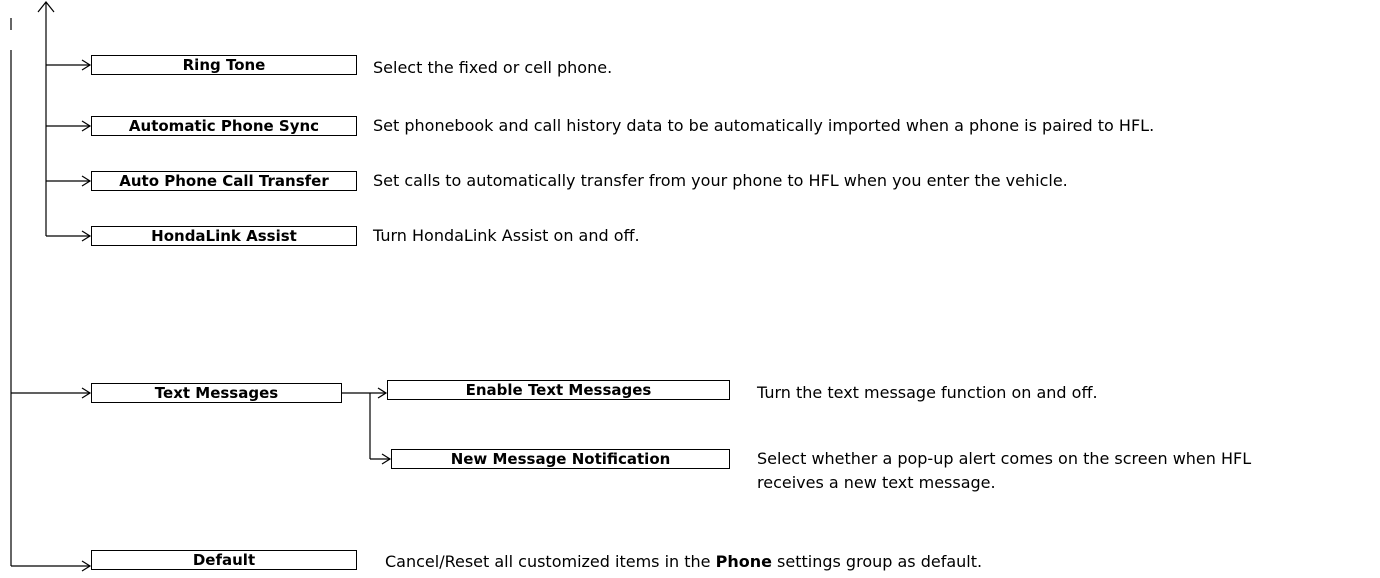 Image resolution: width=1380 pixels, height=578 pixels. I want to click on text-messages-box: Text Messages, so click(216, 393).